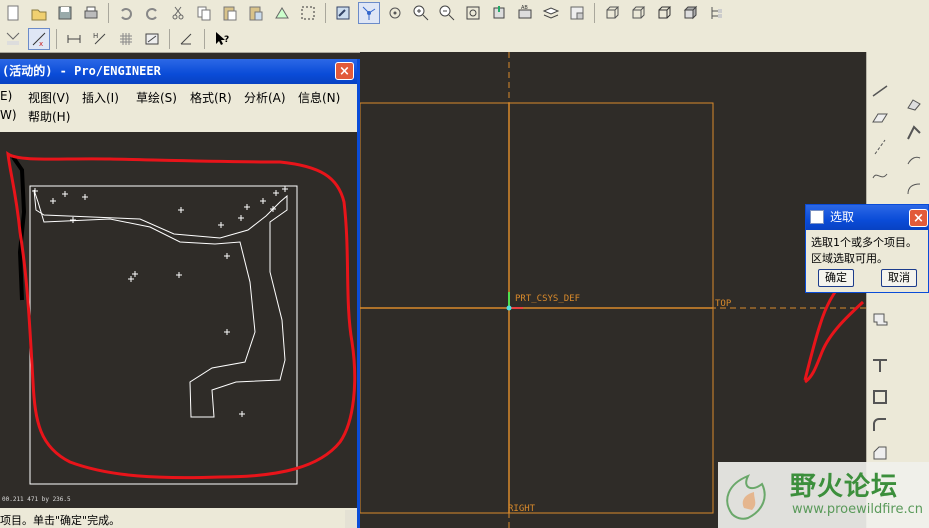 This screenshot has height=528, width=929. I want to click on layers-icon, so click(551, 13).